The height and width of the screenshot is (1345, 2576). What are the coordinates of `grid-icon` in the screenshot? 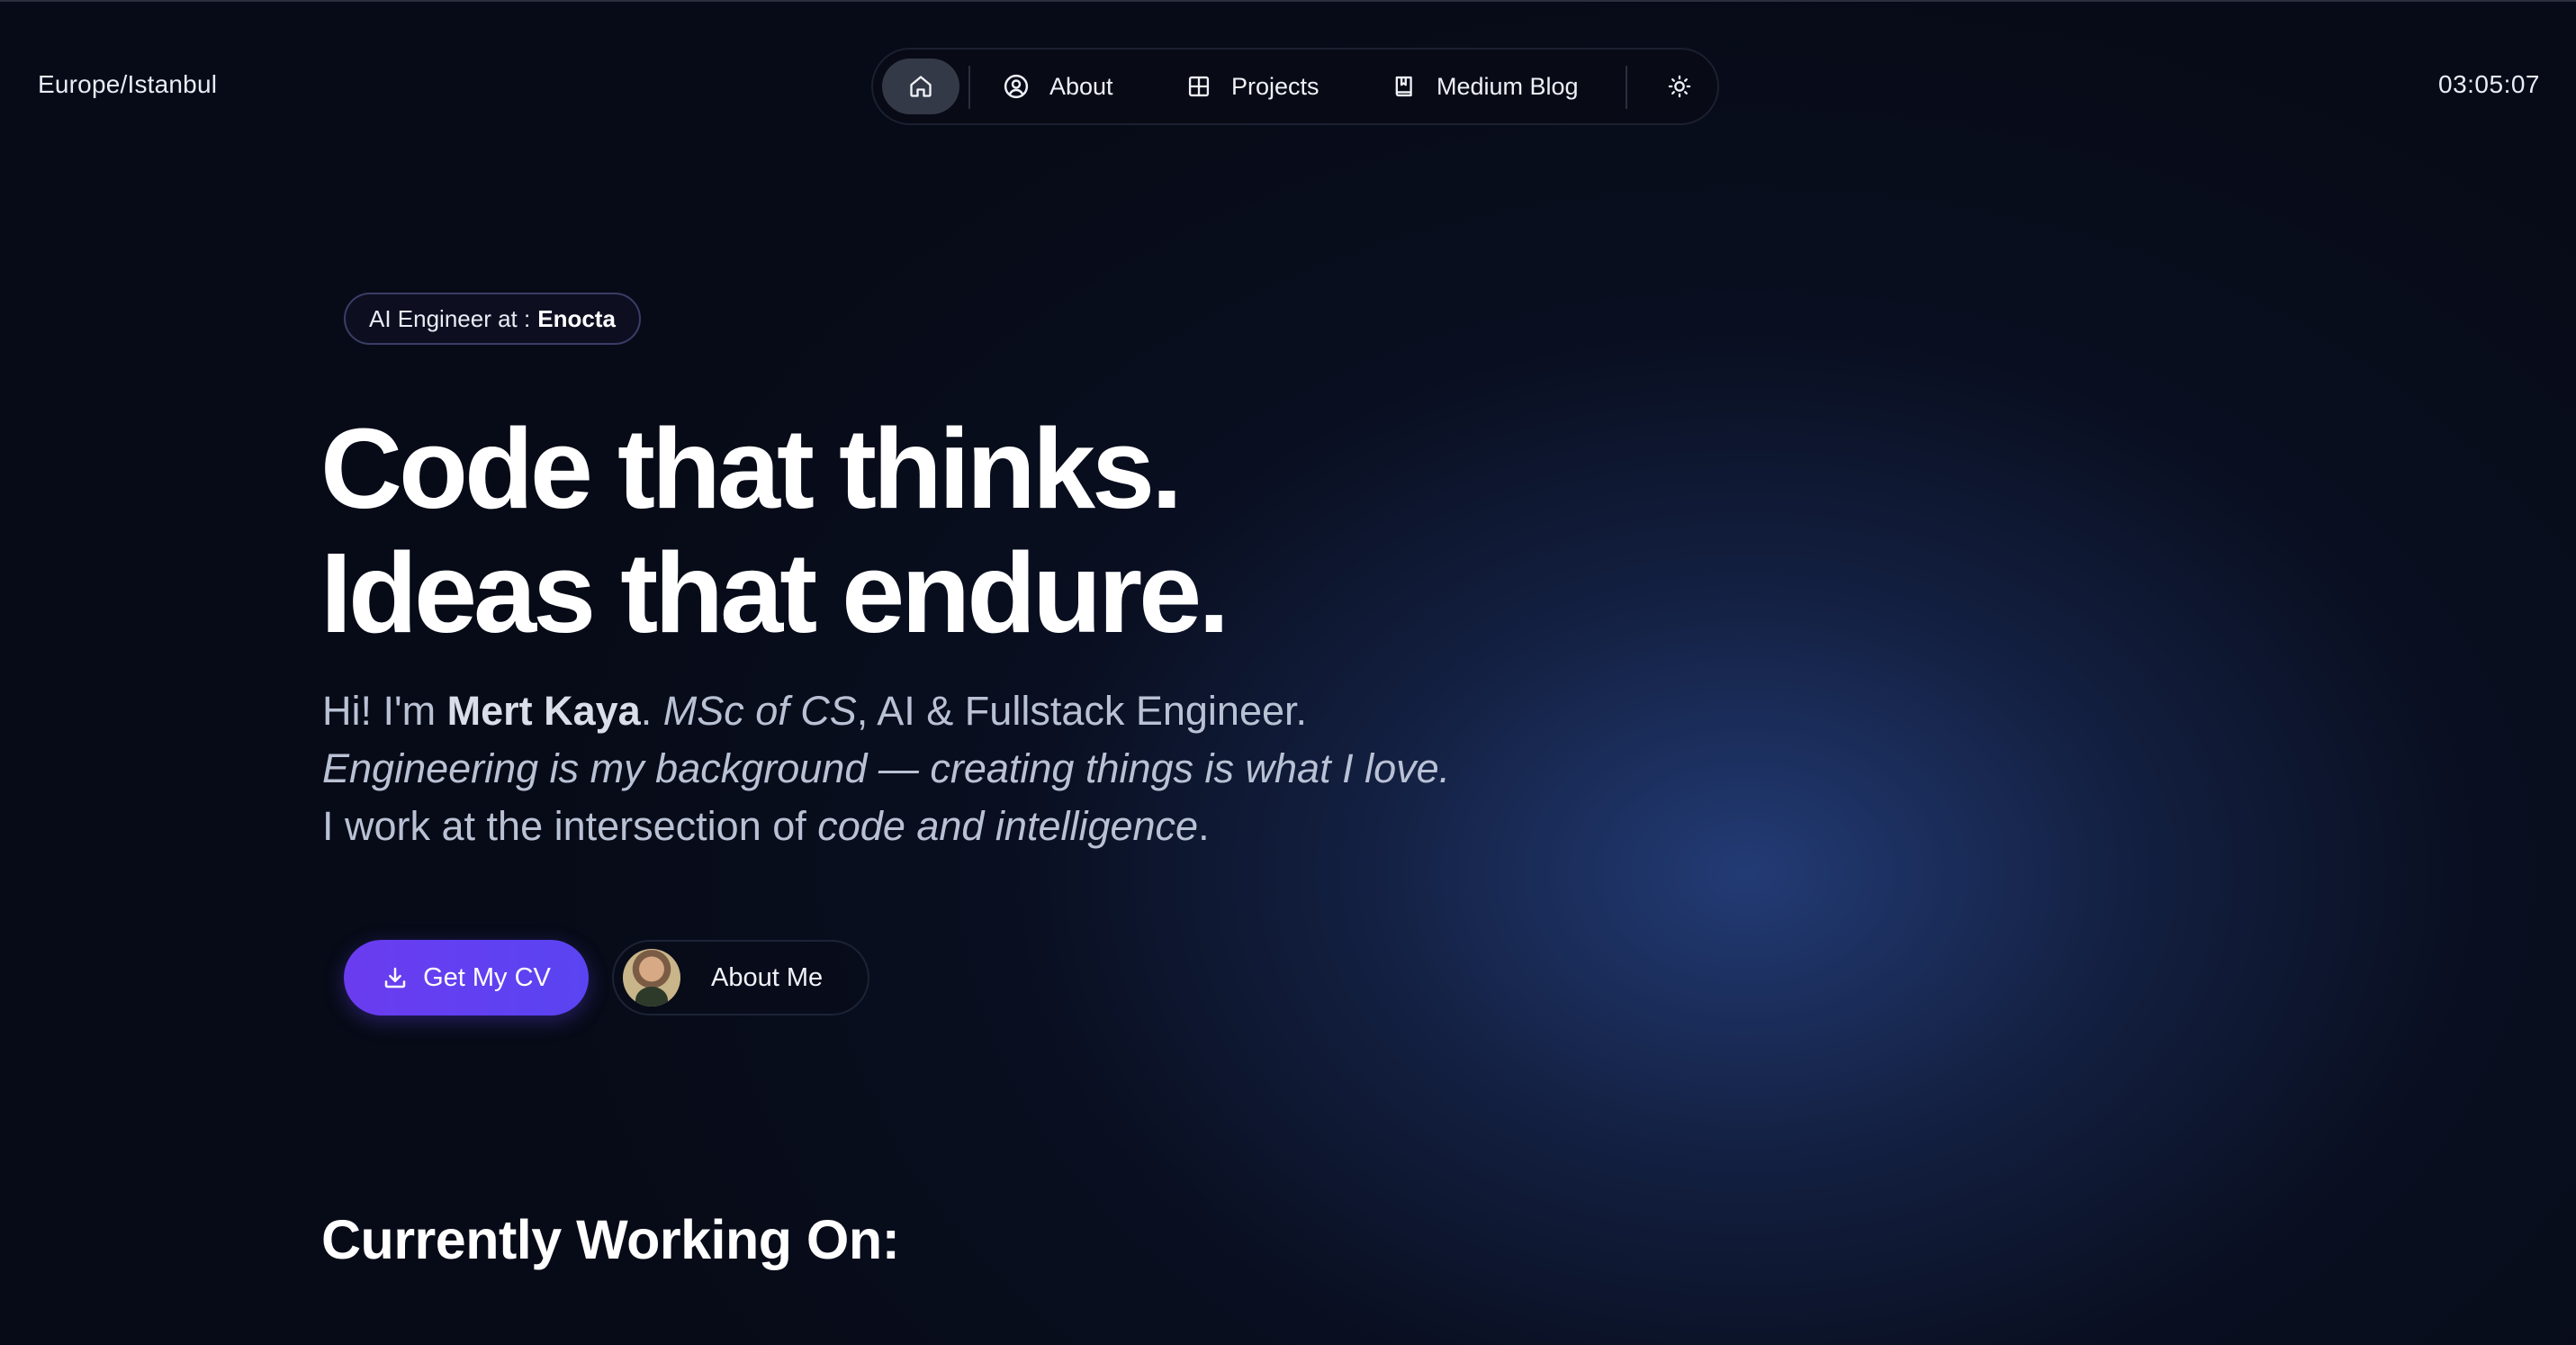 It's located at (1199, 86).